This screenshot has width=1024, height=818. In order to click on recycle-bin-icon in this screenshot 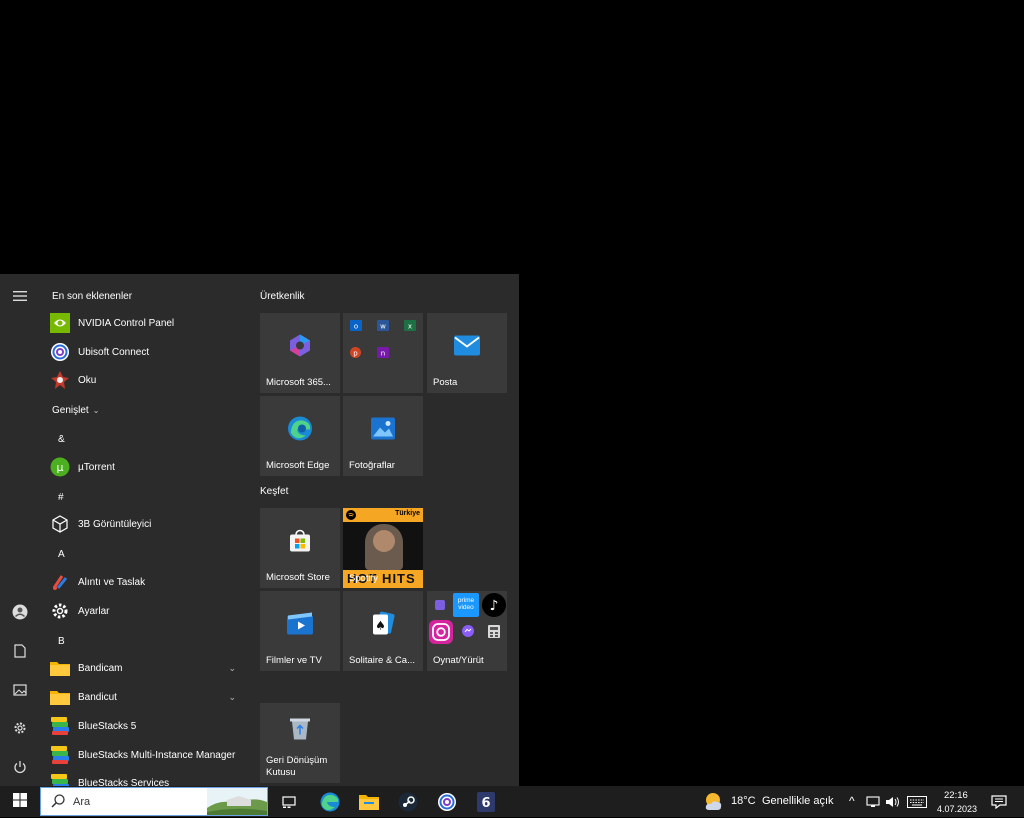, I will do `click(300, 730)`.